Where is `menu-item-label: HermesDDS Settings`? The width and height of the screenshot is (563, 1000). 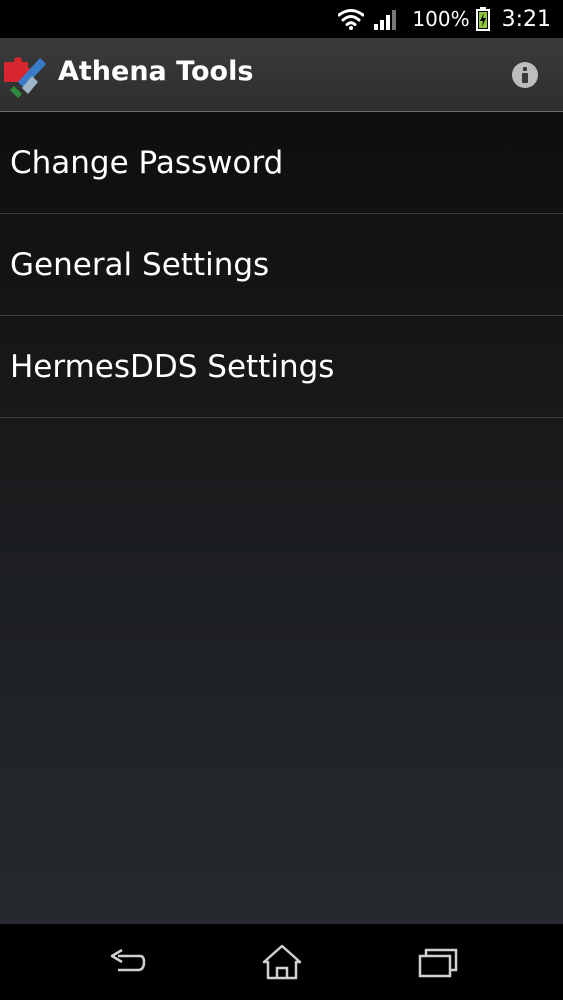
menu-item-label: HermesDDS Settings is located at coordinates (172, 366).